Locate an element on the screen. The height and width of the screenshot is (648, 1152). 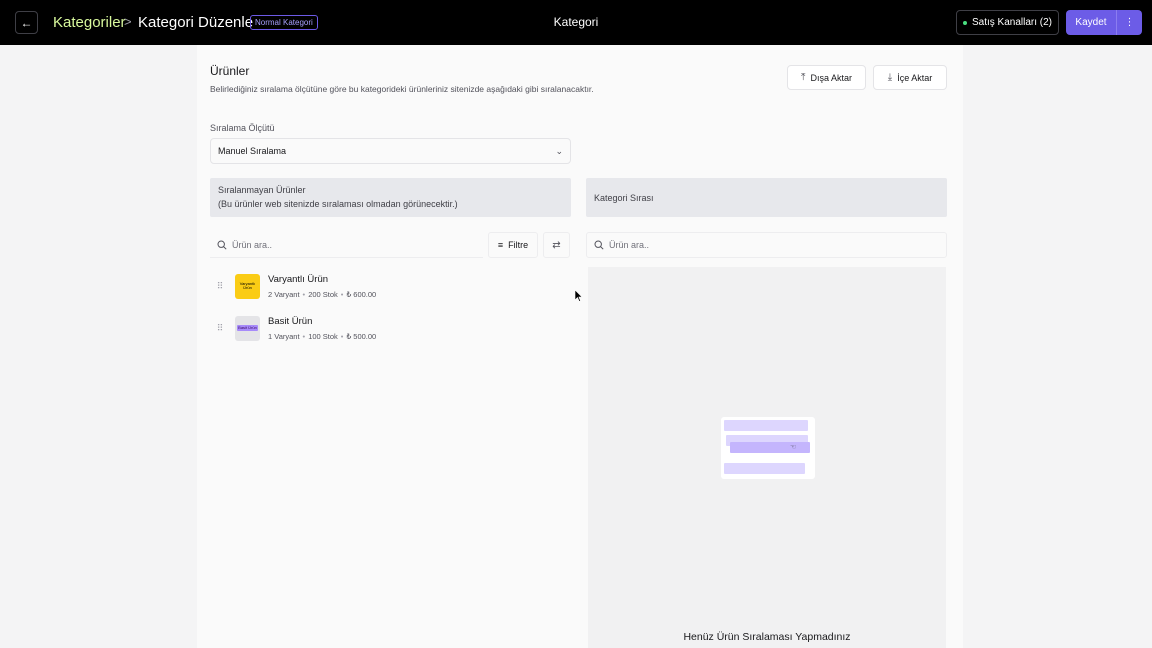
product-stock: 200 Stok is located at coordinates (323, 294).